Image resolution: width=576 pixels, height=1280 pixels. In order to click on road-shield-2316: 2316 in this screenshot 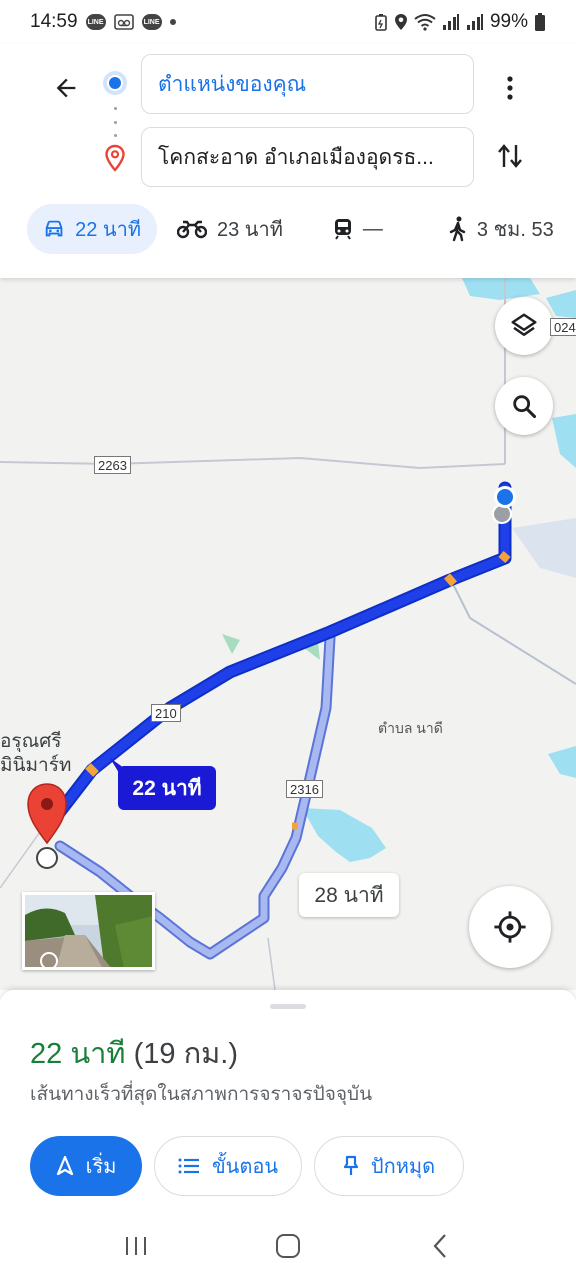, I will do `click(304, 789)`.